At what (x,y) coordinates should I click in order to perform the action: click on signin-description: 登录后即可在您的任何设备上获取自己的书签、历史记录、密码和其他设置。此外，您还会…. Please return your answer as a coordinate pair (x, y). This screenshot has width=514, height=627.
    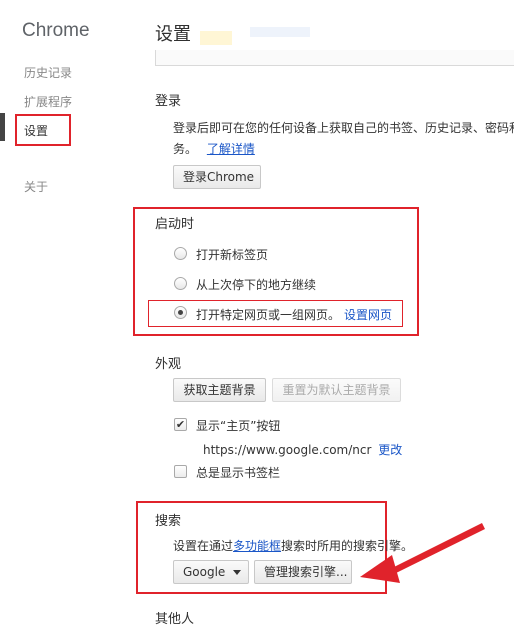
    Looking at the image, I should click on (343, 128).